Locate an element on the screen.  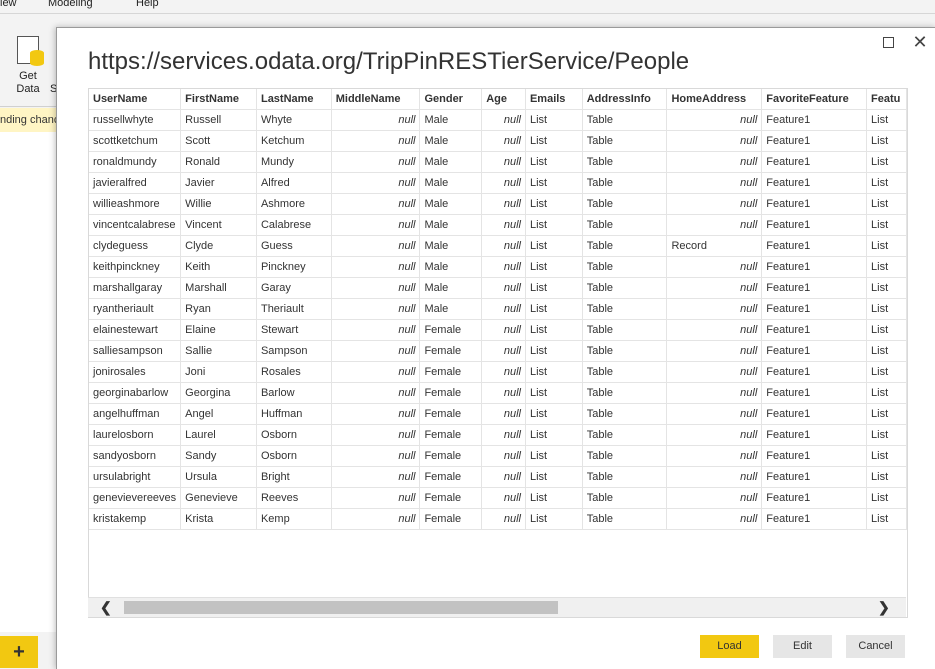
column-header: Gender is located at coordinates (451, 99).